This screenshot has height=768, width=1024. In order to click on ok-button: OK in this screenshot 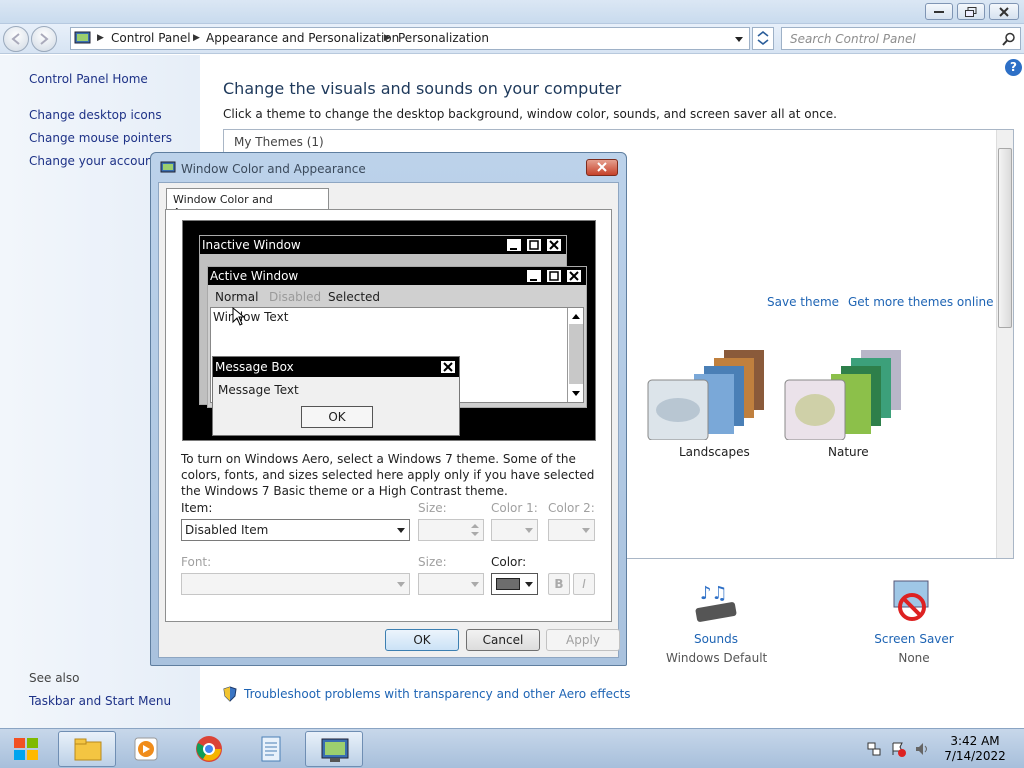, I will do `click(422, 640)`.